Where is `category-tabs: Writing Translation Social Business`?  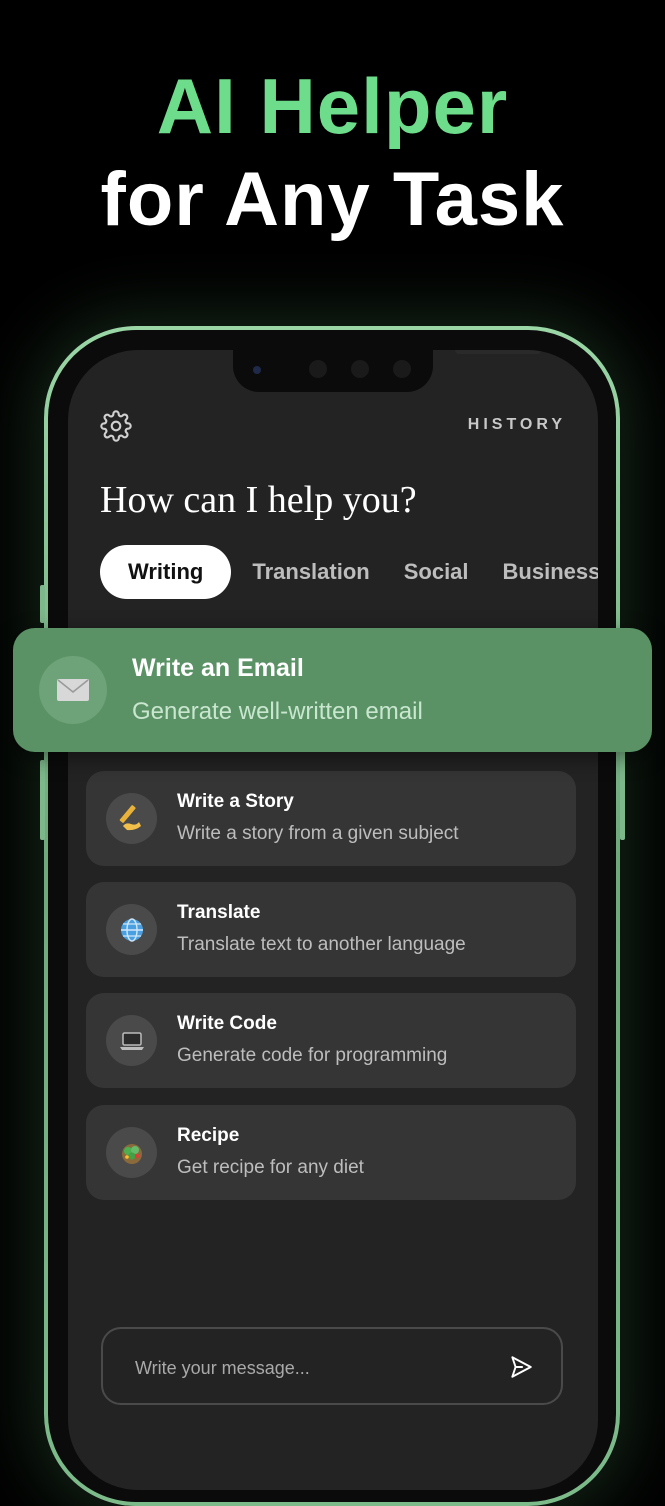
category-tabs: Writing Translation Social Business is located at coordinates (349, 573).